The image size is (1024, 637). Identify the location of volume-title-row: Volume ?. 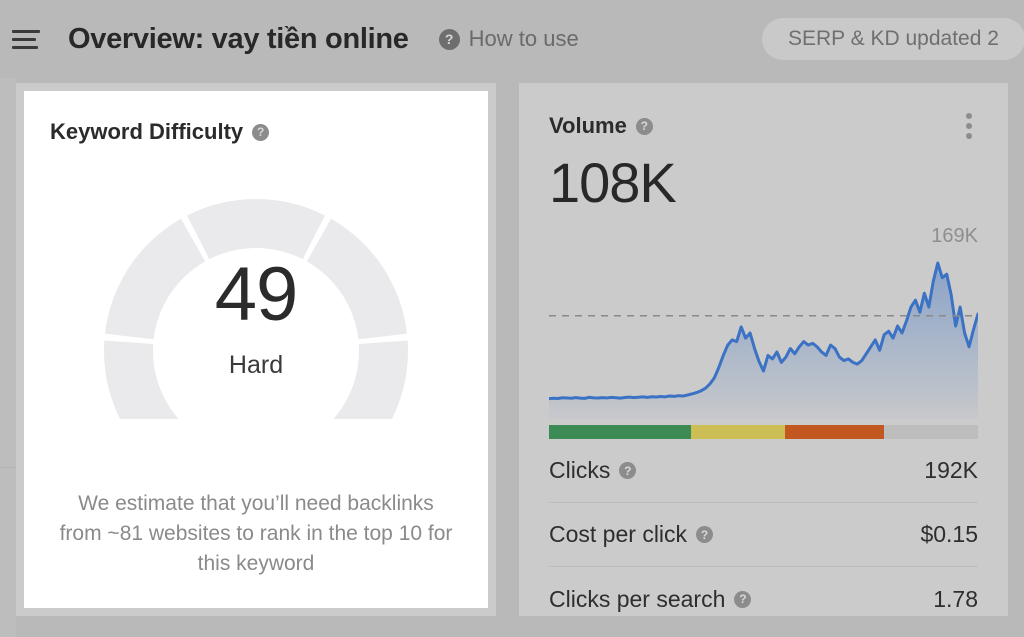
(601, 126).